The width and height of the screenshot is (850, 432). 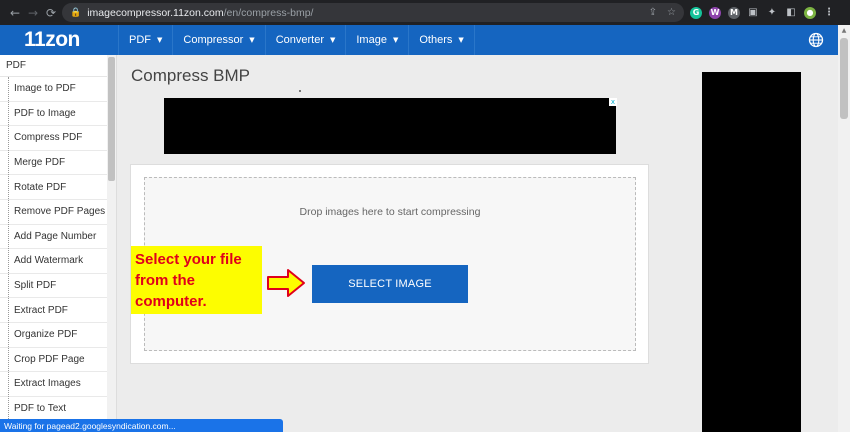 I want to click on scroll-up-icon: ▲, so click(x=844, y=31).